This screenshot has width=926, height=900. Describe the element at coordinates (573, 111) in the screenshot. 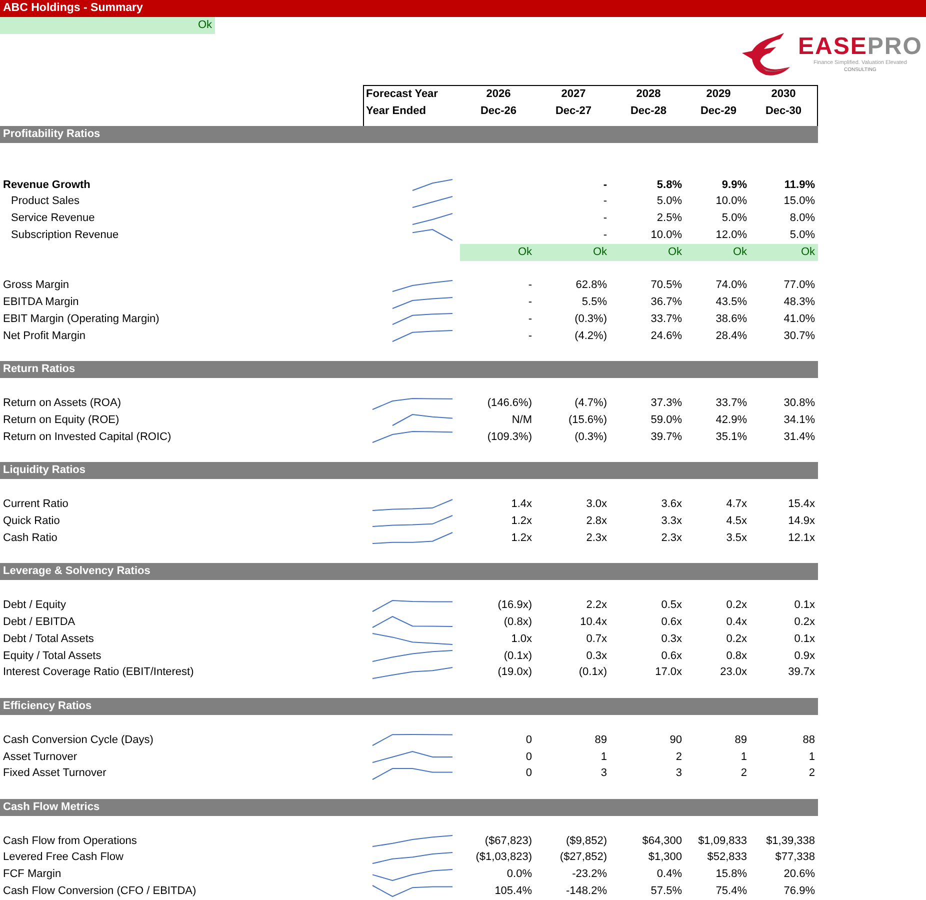

I see `column-header: Dec-27` at that location.